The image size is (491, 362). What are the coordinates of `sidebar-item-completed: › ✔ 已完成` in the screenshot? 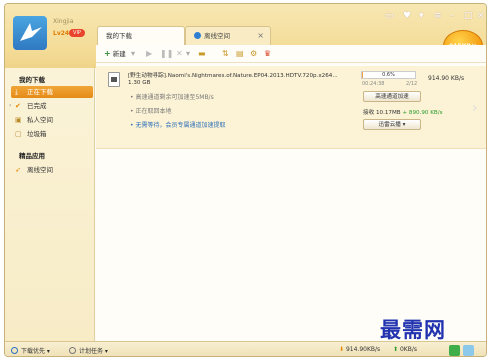 It's located at (51, 106).